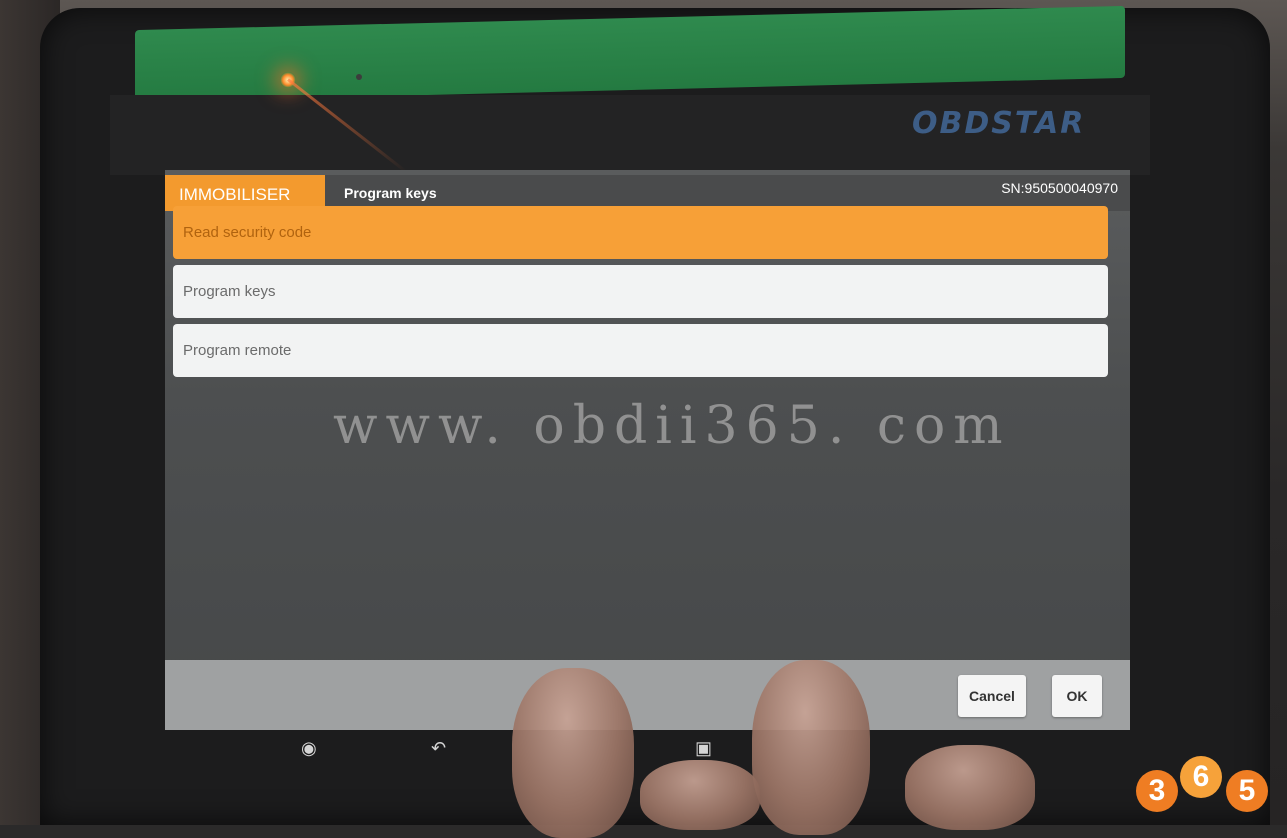  What do you see at coordinates (703, 748) in the screenshot?
I see `recent-apps-icon: ▣` at bounding box center [703, 748].